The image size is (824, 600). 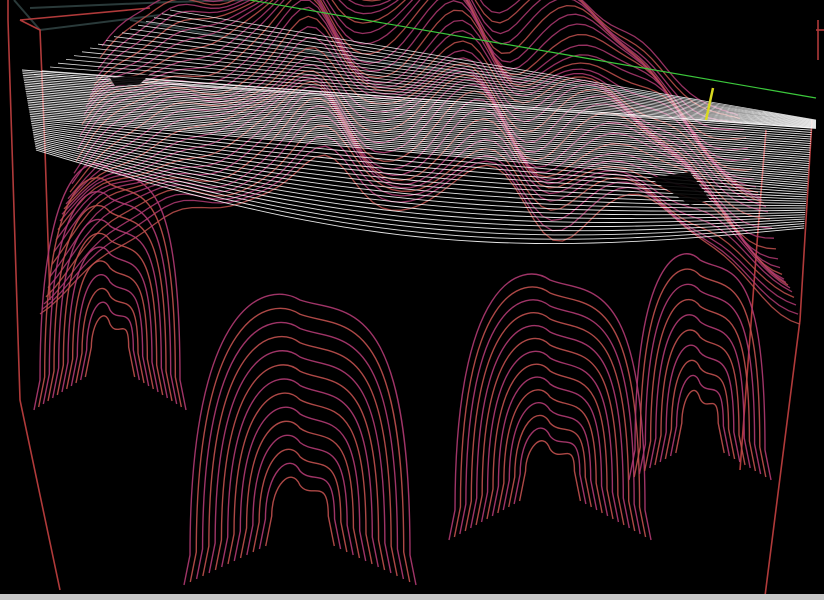 What do you see at coordinates (412, 597) in the screenshot?
I see `status-bar` at bounding box center [412, 597].